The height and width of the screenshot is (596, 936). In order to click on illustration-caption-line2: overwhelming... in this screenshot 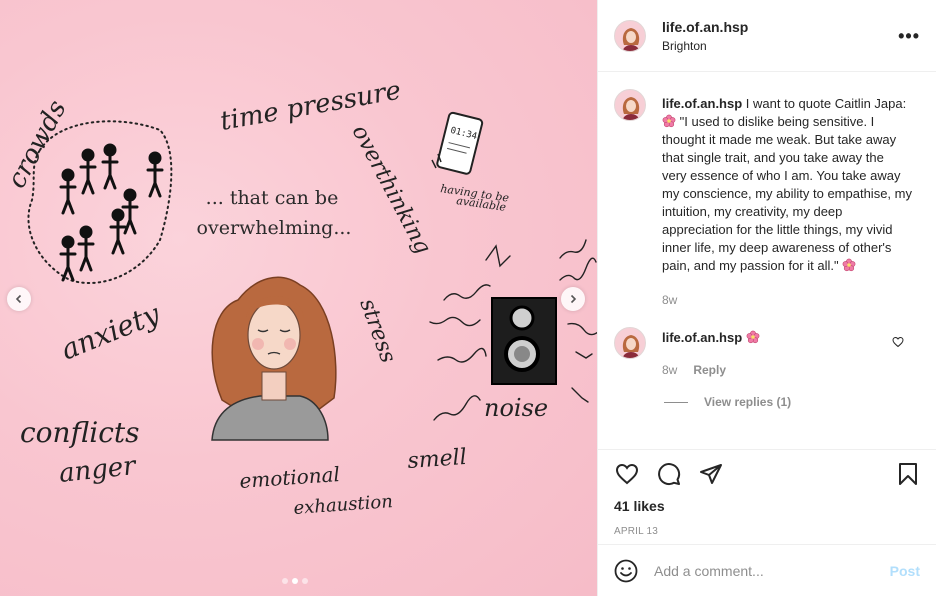, I will do `click(274, 228)`.